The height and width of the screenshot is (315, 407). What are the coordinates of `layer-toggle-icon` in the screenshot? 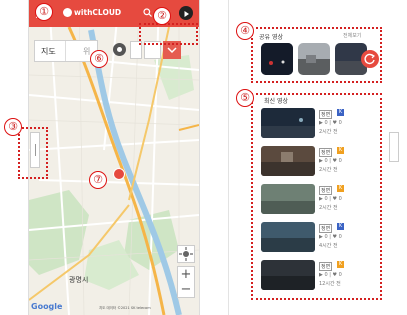 It's located at (119, 49).